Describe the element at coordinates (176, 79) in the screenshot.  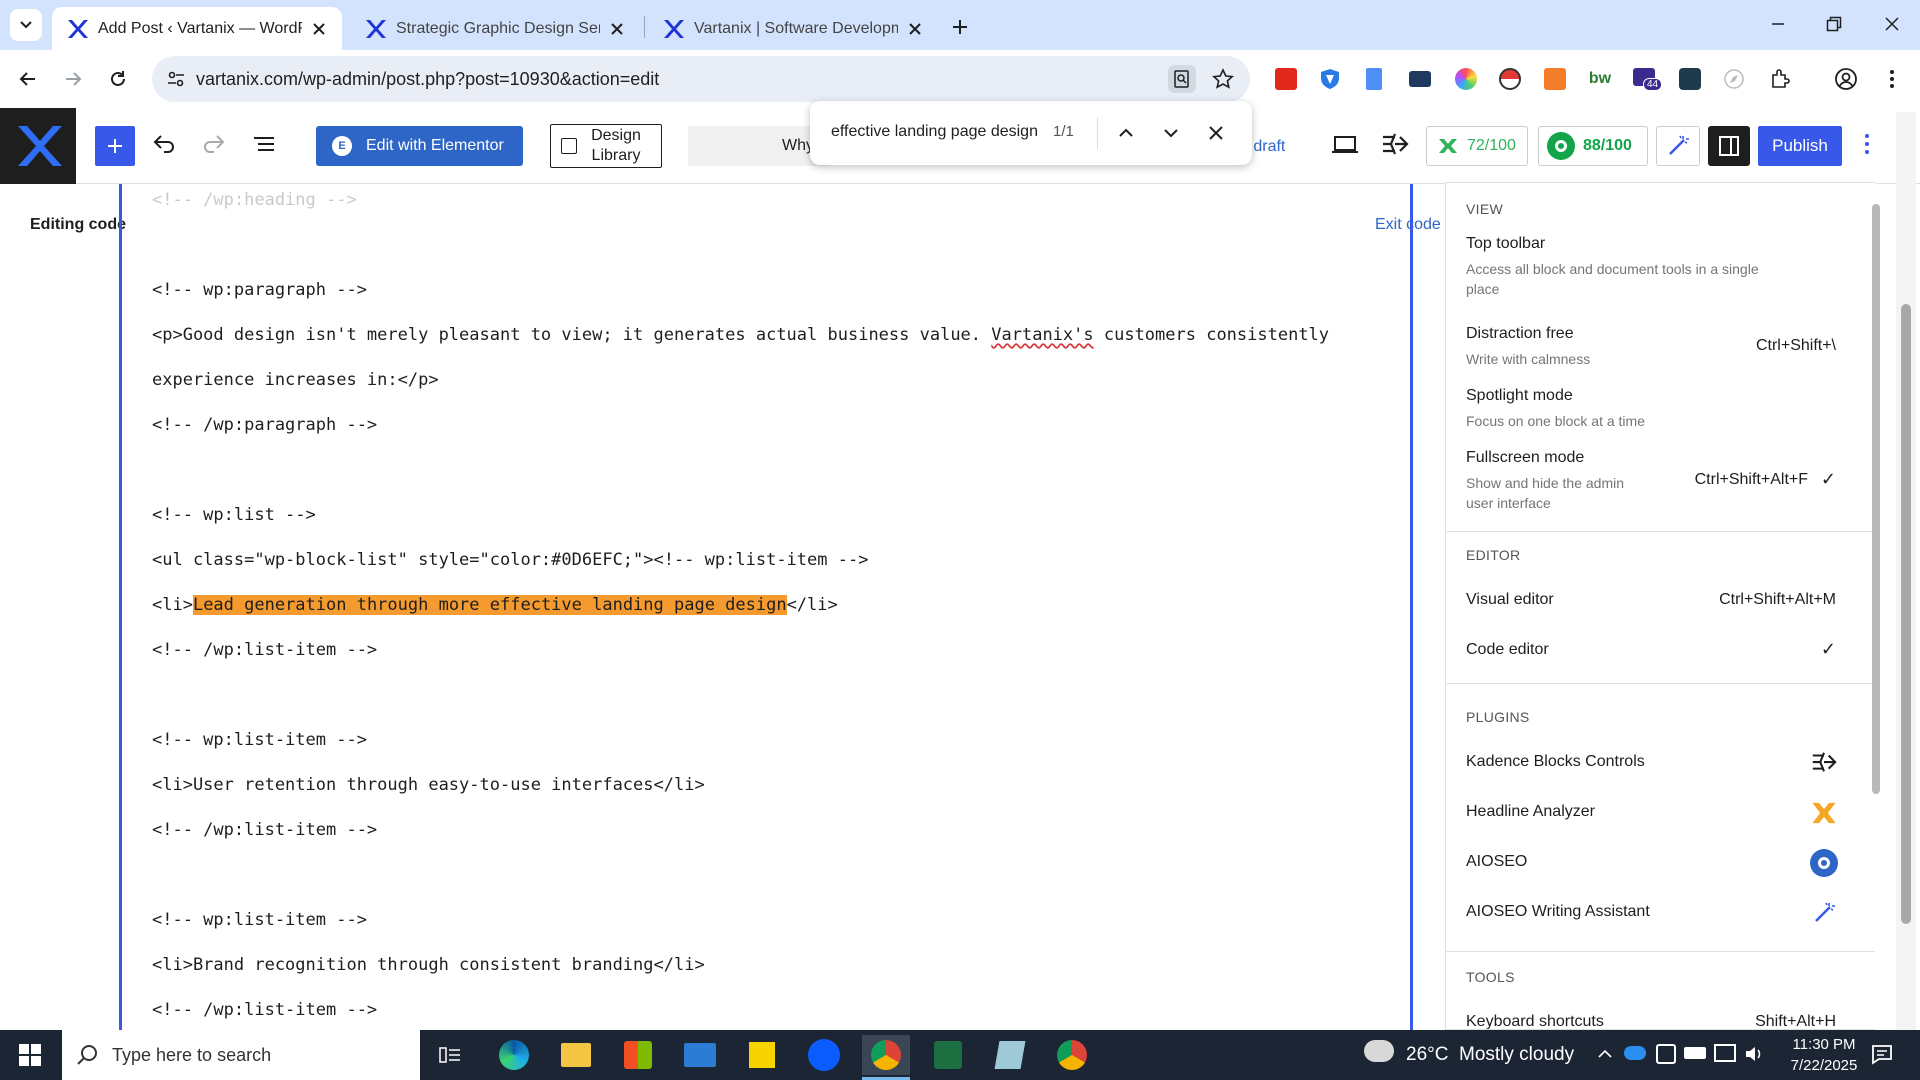
I see `site-settings-icon` at that location.